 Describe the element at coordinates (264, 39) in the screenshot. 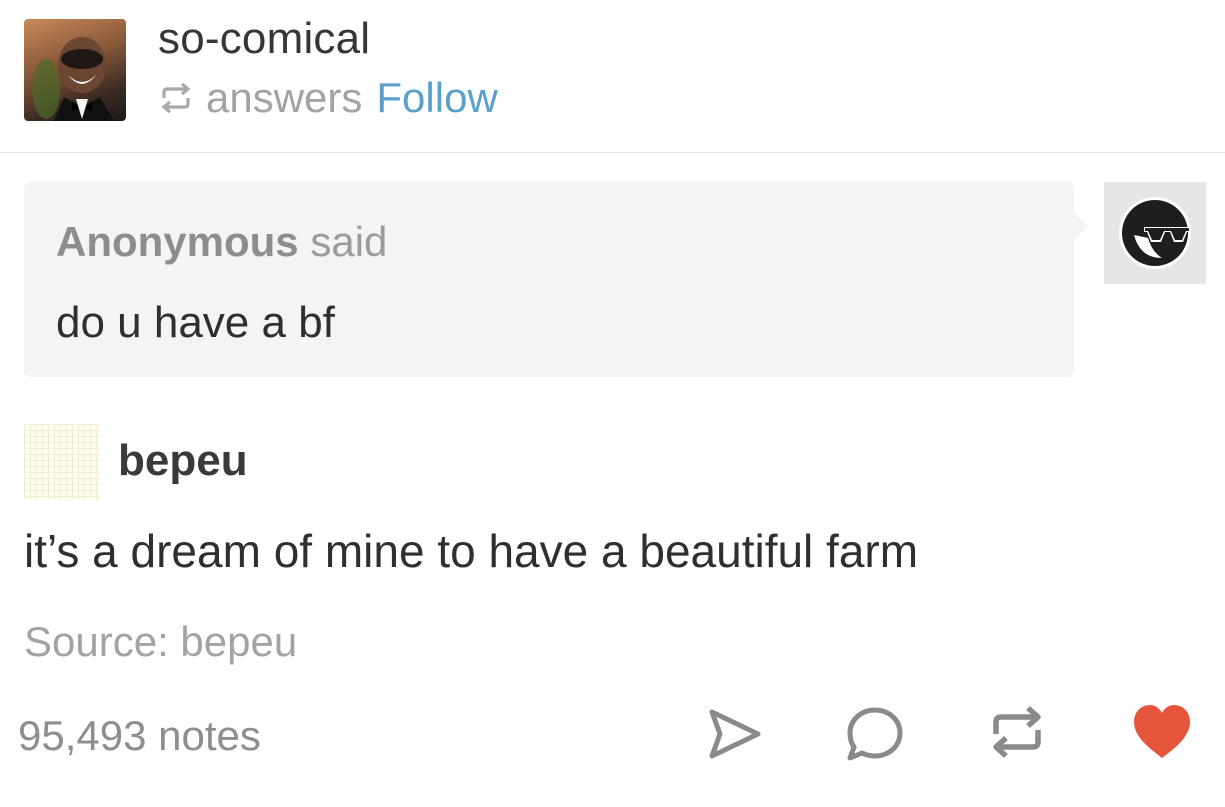

I see `blog-name-link: so-comical` at that location.